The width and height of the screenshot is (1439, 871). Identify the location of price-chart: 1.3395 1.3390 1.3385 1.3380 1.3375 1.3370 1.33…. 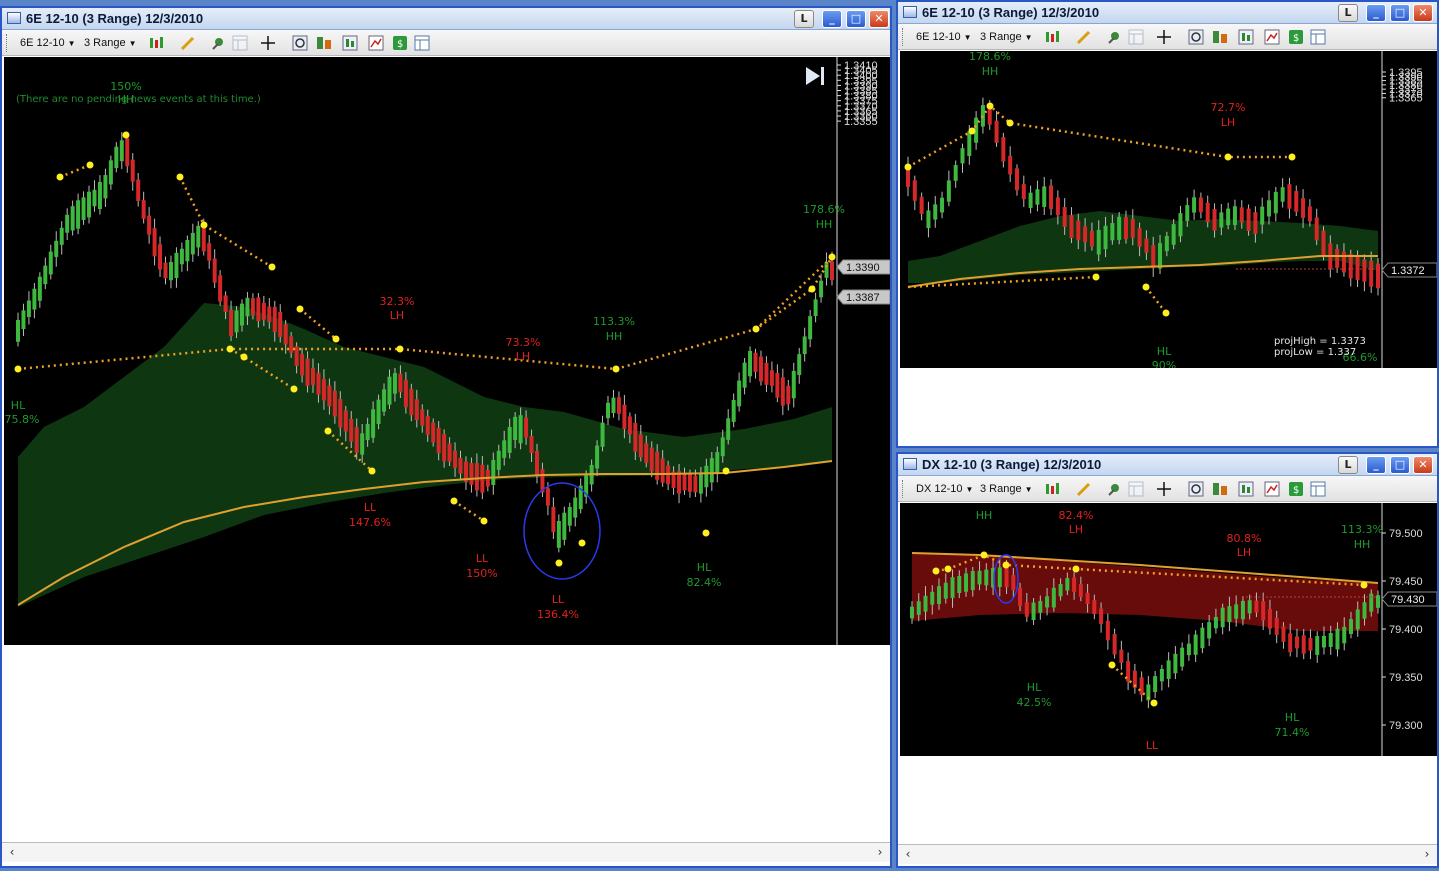
(1168, 209).